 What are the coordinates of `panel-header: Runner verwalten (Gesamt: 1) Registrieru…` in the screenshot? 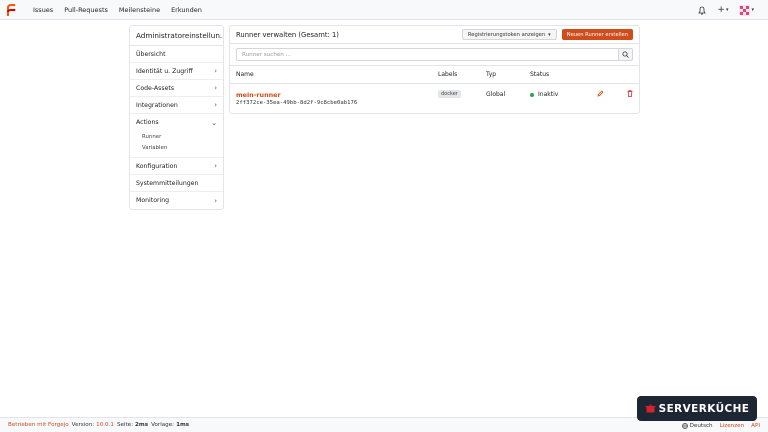 It's located at (434, 35).